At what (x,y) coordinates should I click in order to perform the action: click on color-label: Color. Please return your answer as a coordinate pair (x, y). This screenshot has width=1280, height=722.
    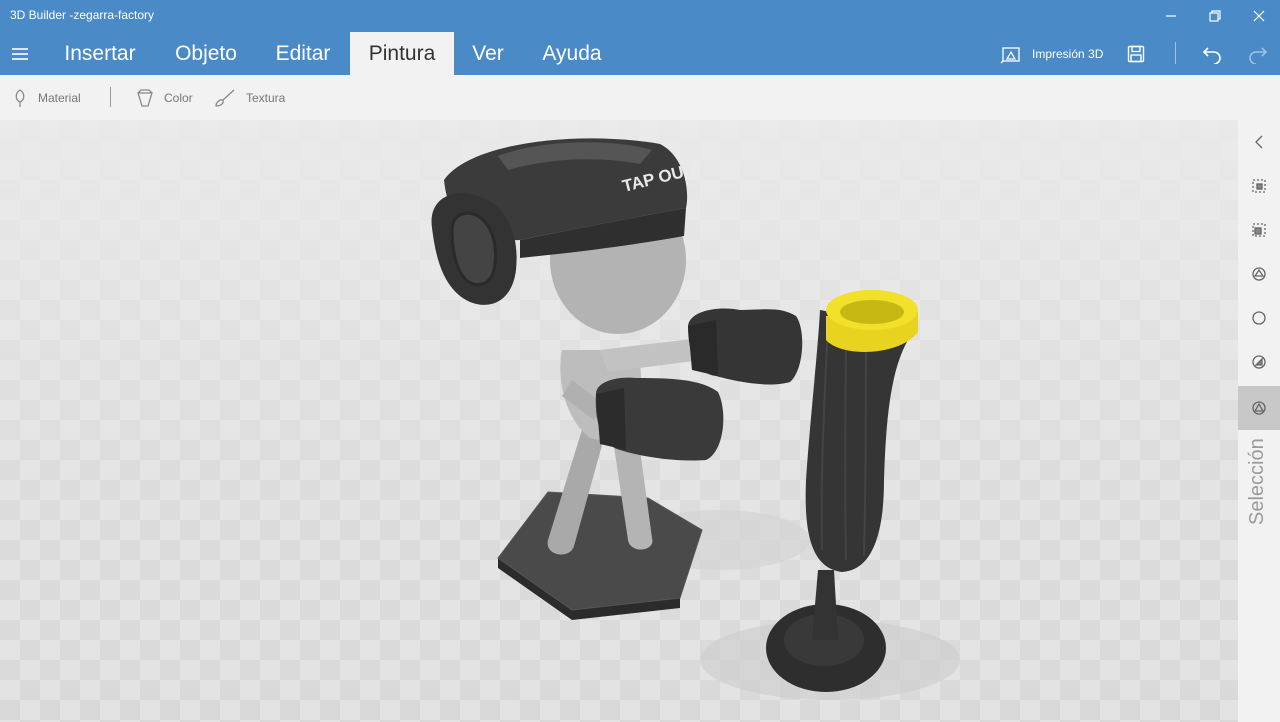
    Looking at the image, I should click on (178, 97).